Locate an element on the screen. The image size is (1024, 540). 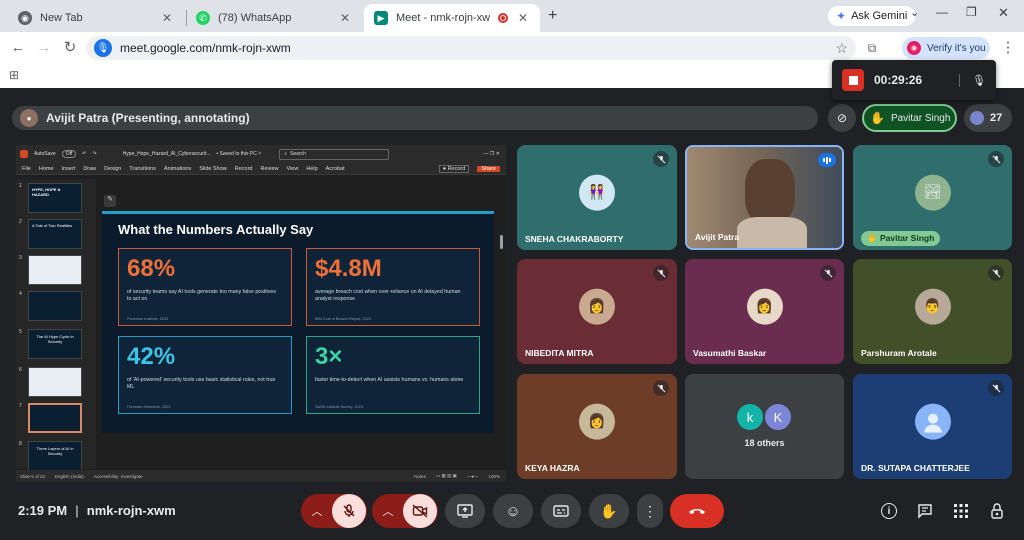
present-screen-button is located at coordinates (465, 511).